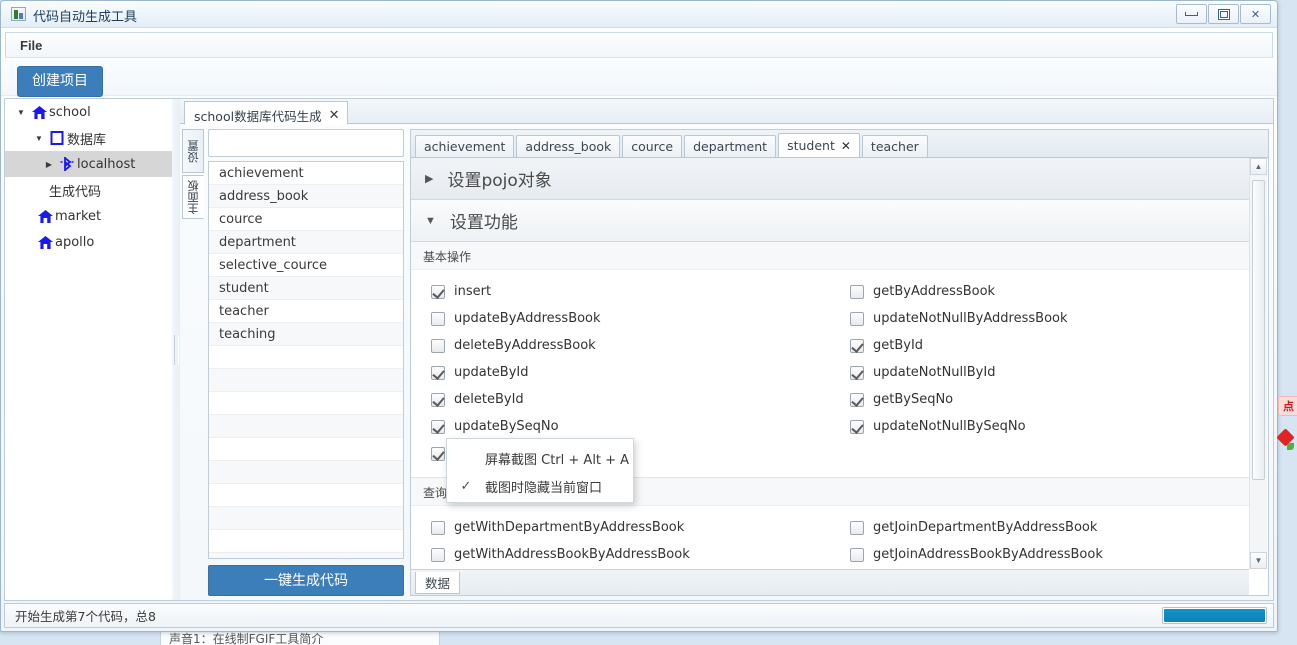  What do you see at coordinates (1214, 615) in the screenshot?
I see `progress-bar-track` at bounding box center [1214, 615].